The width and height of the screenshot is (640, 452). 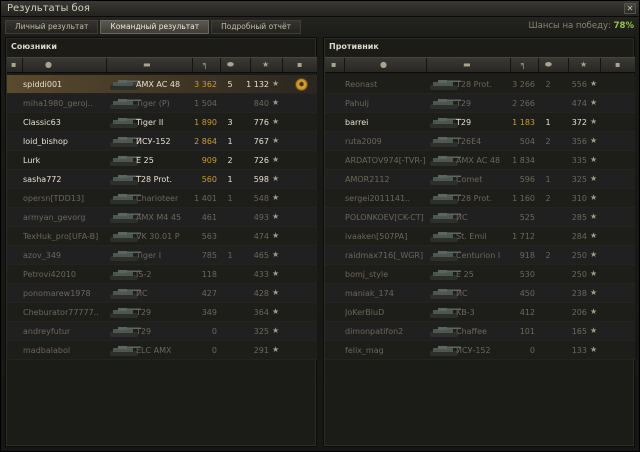 What do you see at coordinates (162, 141) in the screenshot?
I see `table-row: loid_bishop ИСУ-152 2 864 1 767 ★` at bounding box center [162, 141].